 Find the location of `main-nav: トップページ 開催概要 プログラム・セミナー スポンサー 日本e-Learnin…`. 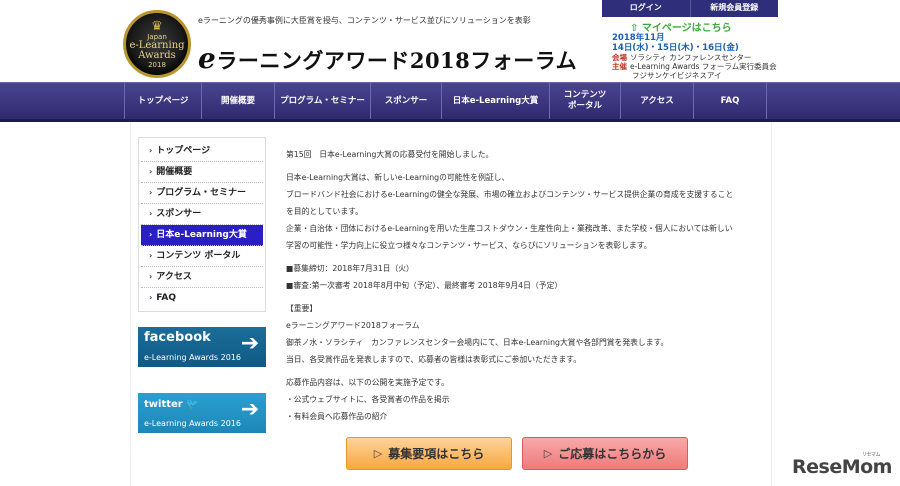

main-nav: トップページ 開催概要 プログラム・セミナー スポンサー 日本e-Learnin… is located at coordinates (450, 102).